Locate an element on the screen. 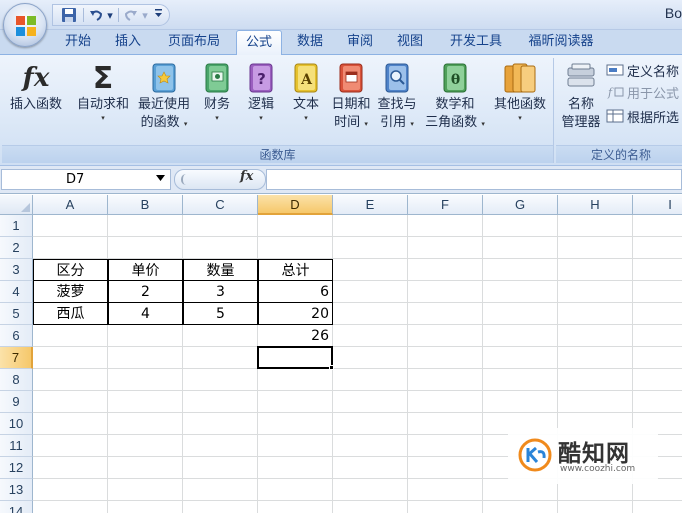 Image resolution: width=682 pixels, height=513 pixels. row-header-11: 11 is located at coordinates (16, 446).